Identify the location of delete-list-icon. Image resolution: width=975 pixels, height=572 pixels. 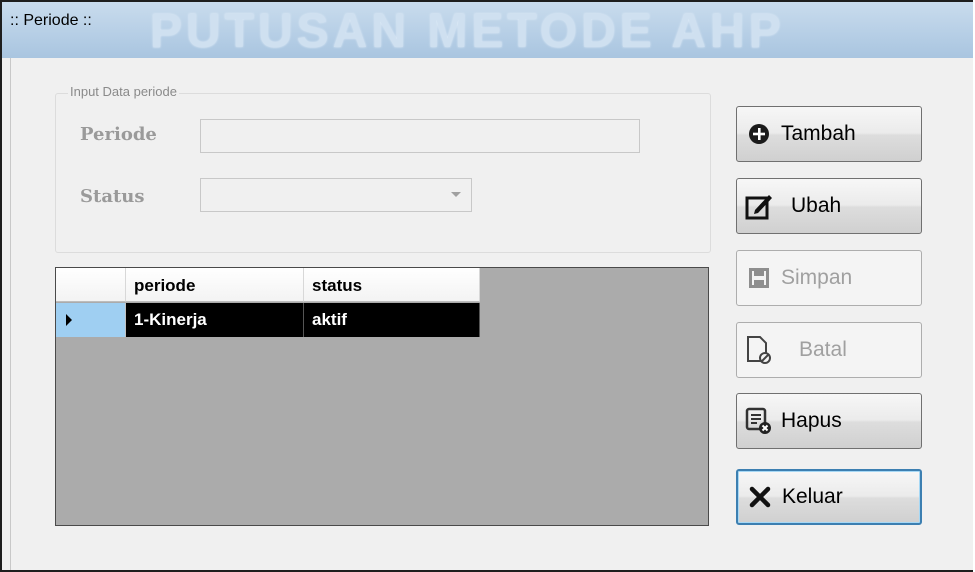
(759, 421).